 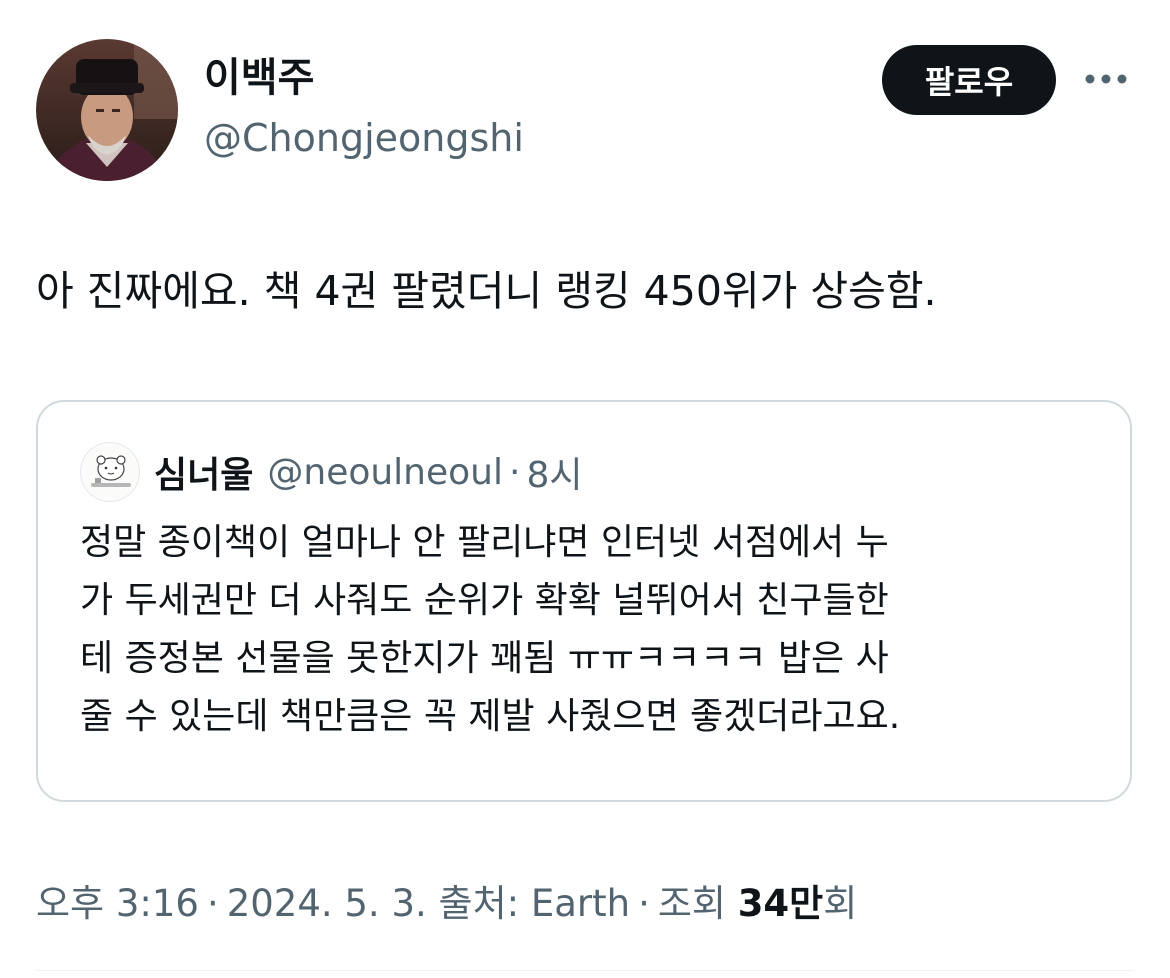 I want to click on views-suffix: 회, so click(x=840, y=903).